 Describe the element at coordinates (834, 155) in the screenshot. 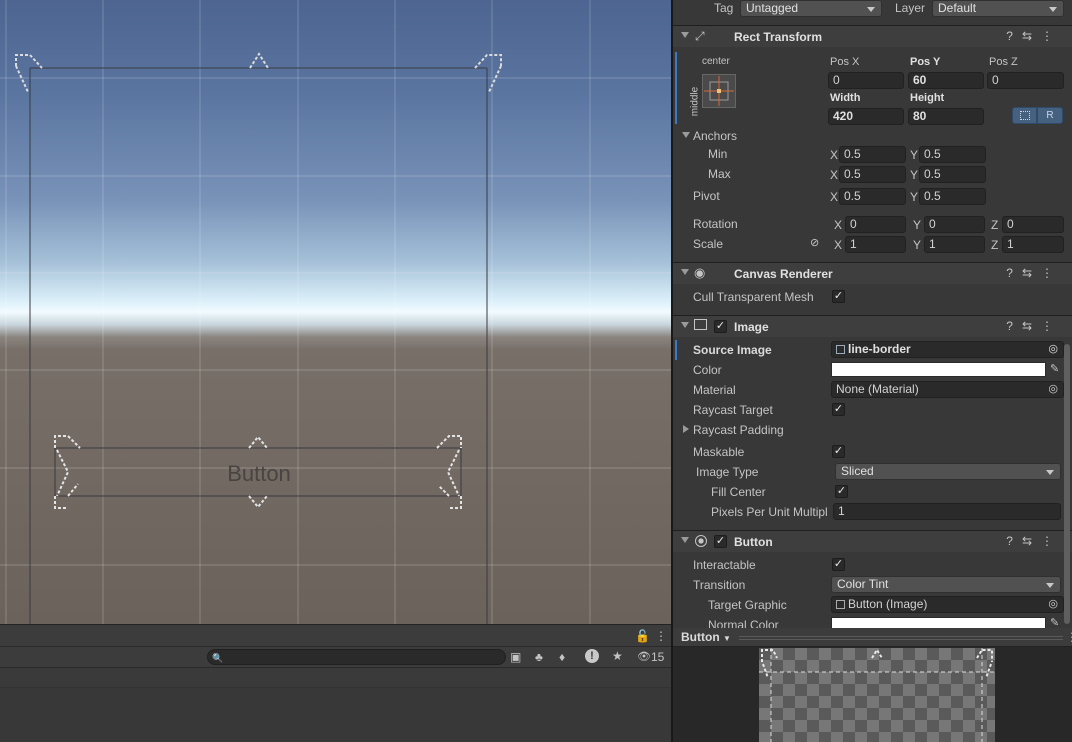

I see `min-x-axis: X` at that location.